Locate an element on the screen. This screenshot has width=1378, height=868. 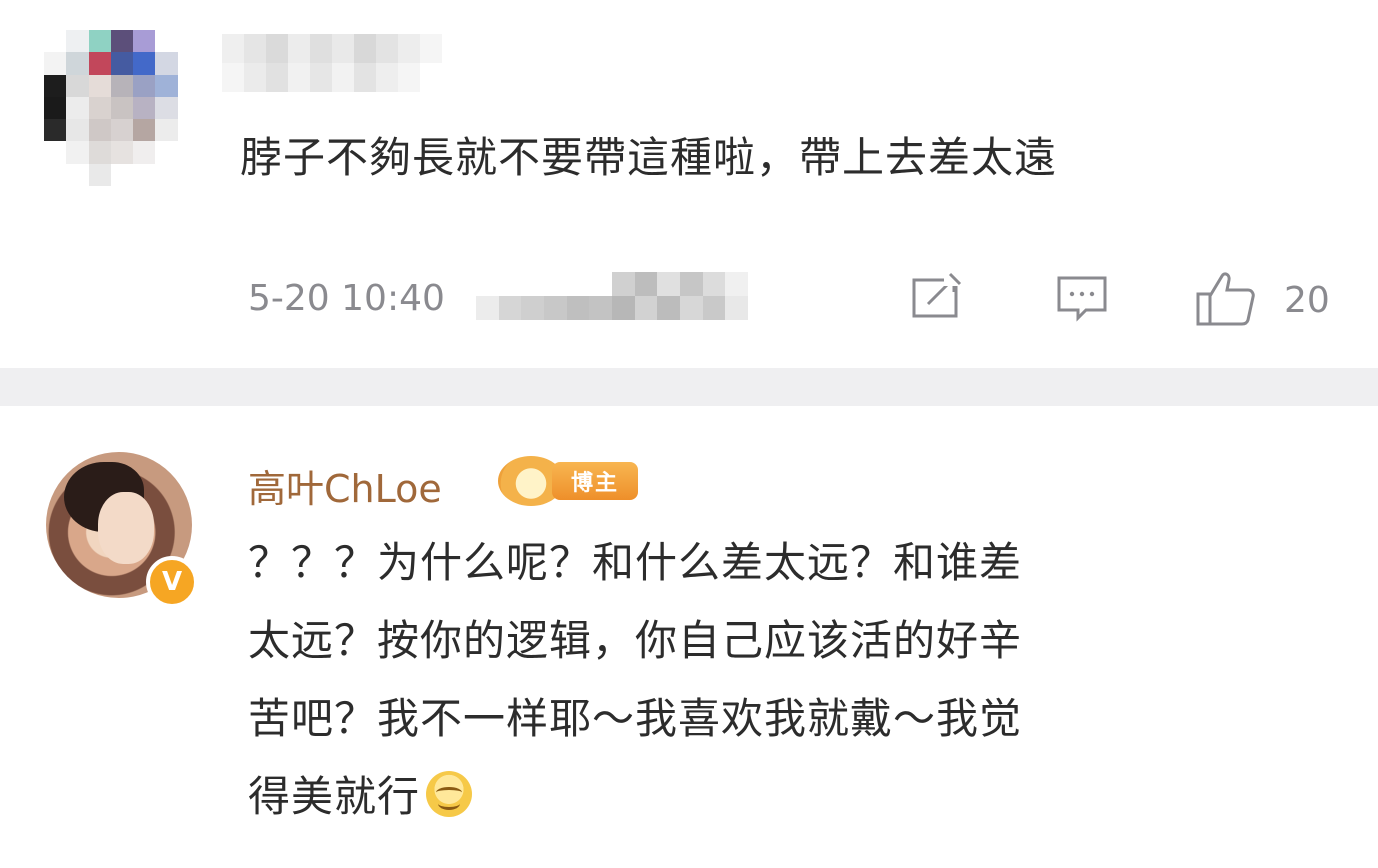
divider is located at coordinates (689, 387).